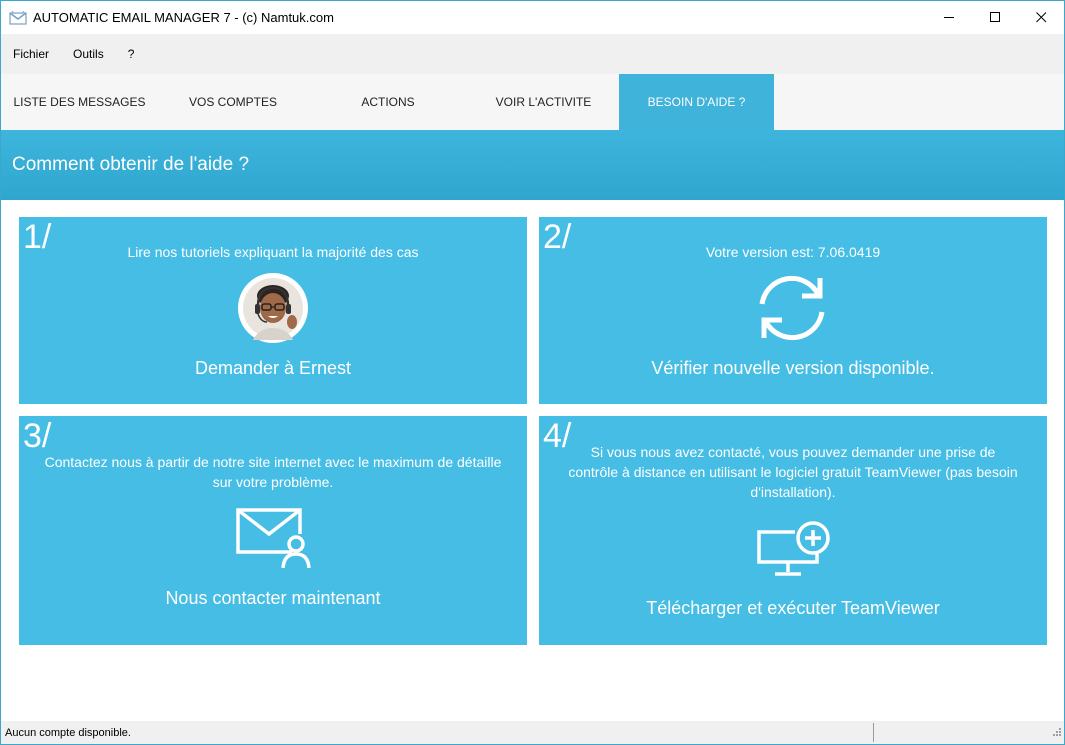 The height and width of the screenshot is (745, 1065). I want to click on close-button, so click(1041, 17).